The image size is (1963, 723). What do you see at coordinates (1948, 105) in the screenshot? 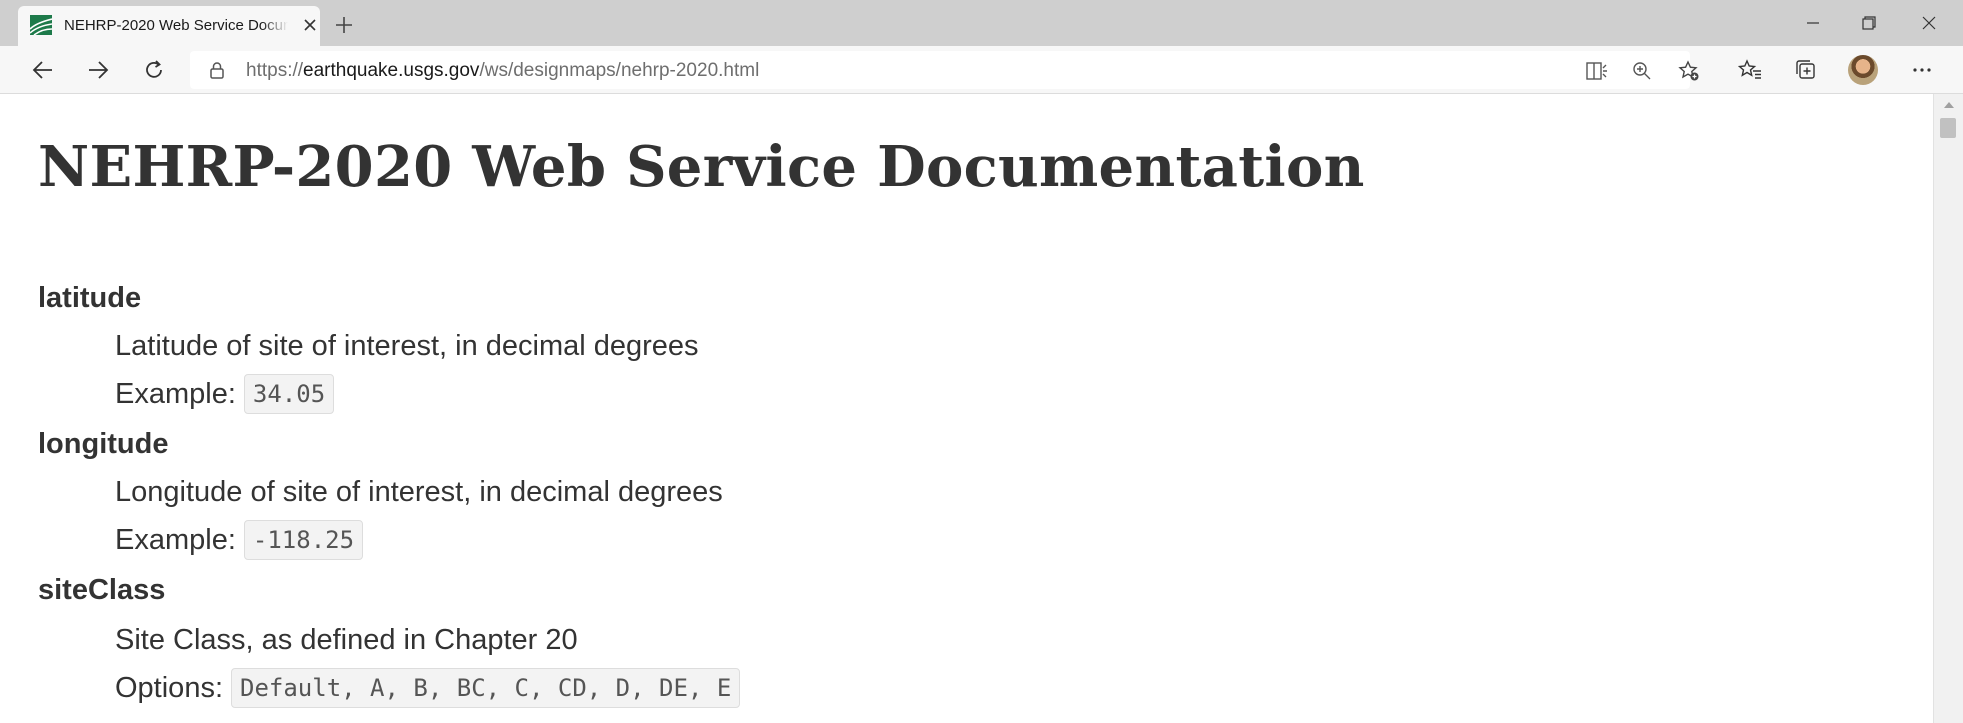
I see `scroll-up-arrow-icon` at bounding box center [1948, 105].